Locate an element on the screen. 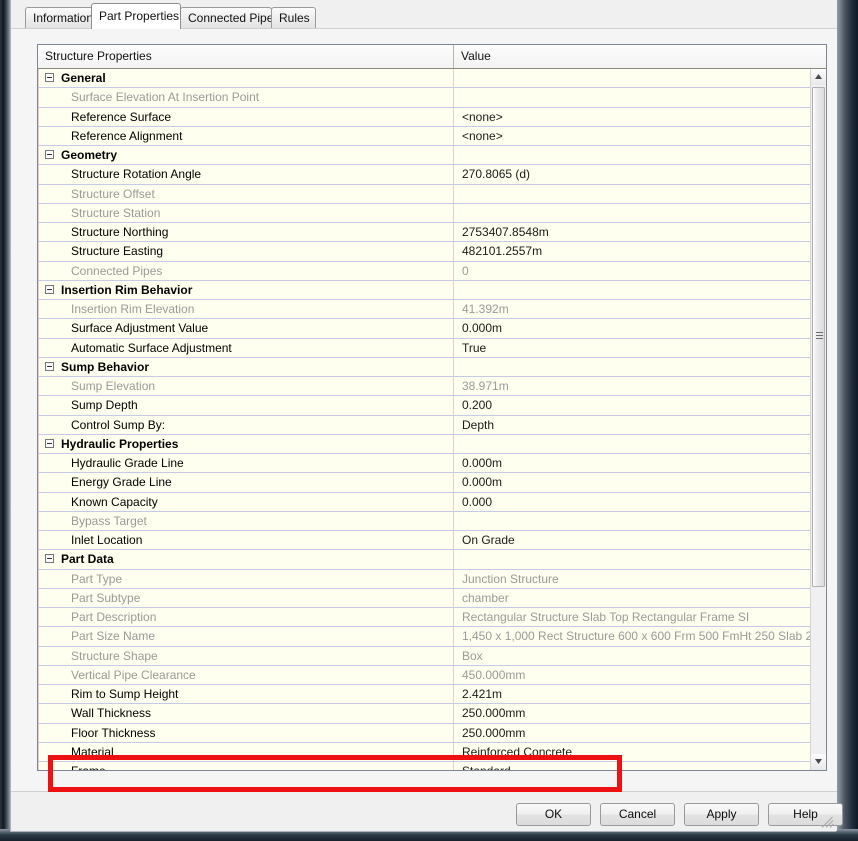 The image size is (858, 841). grid-property-row: Structure Northing 2753407.8548m is located at coordinates (432, 233).